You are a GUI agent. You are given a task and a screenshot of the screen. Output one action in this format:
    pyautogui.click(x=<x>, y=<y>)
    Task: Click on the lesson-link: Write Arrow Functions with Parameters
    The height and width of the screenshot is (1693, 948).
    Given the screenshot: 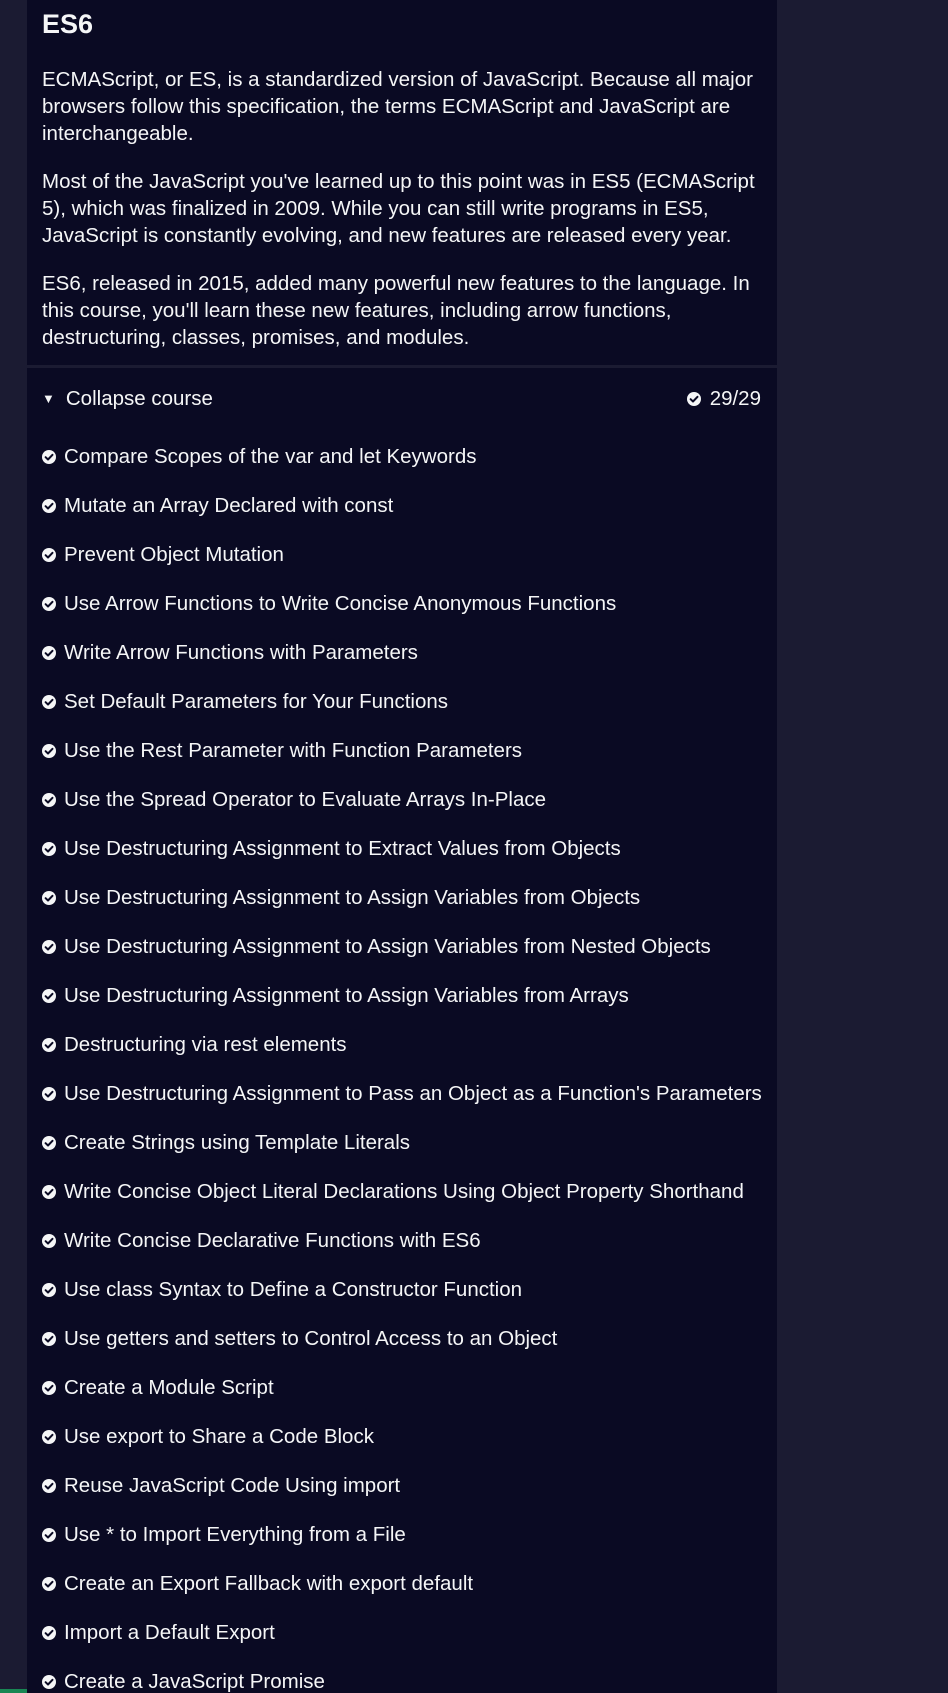 What is the action you would take?
    pyautogui.click(x=402, y=652)
    